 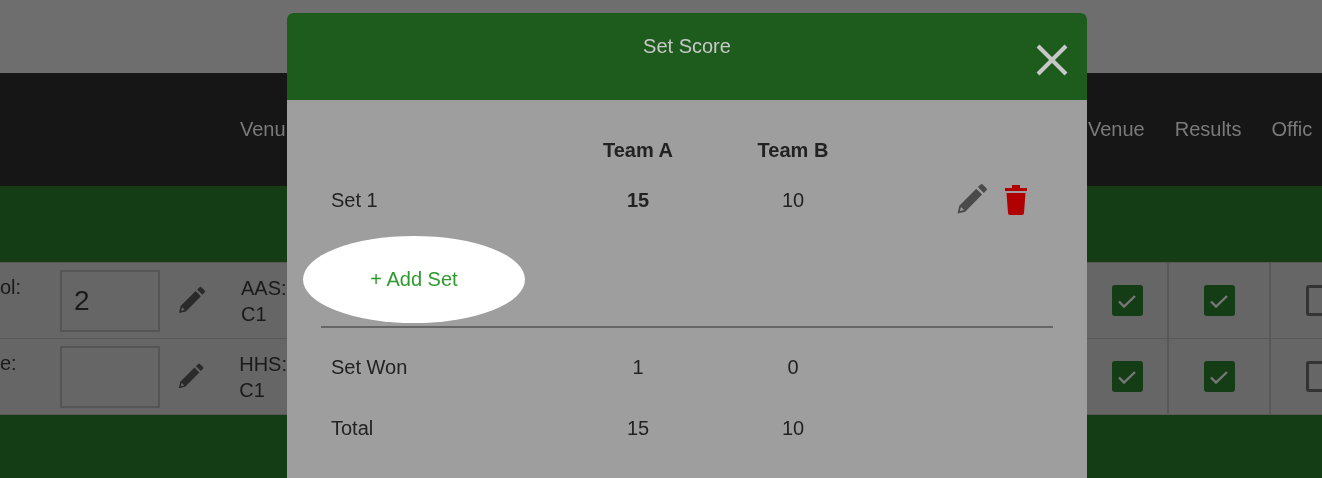 What do you see at coordinates (264, 288) in the screenshot?
I see `team-code: AAS:` at bounding box center [264, 288].